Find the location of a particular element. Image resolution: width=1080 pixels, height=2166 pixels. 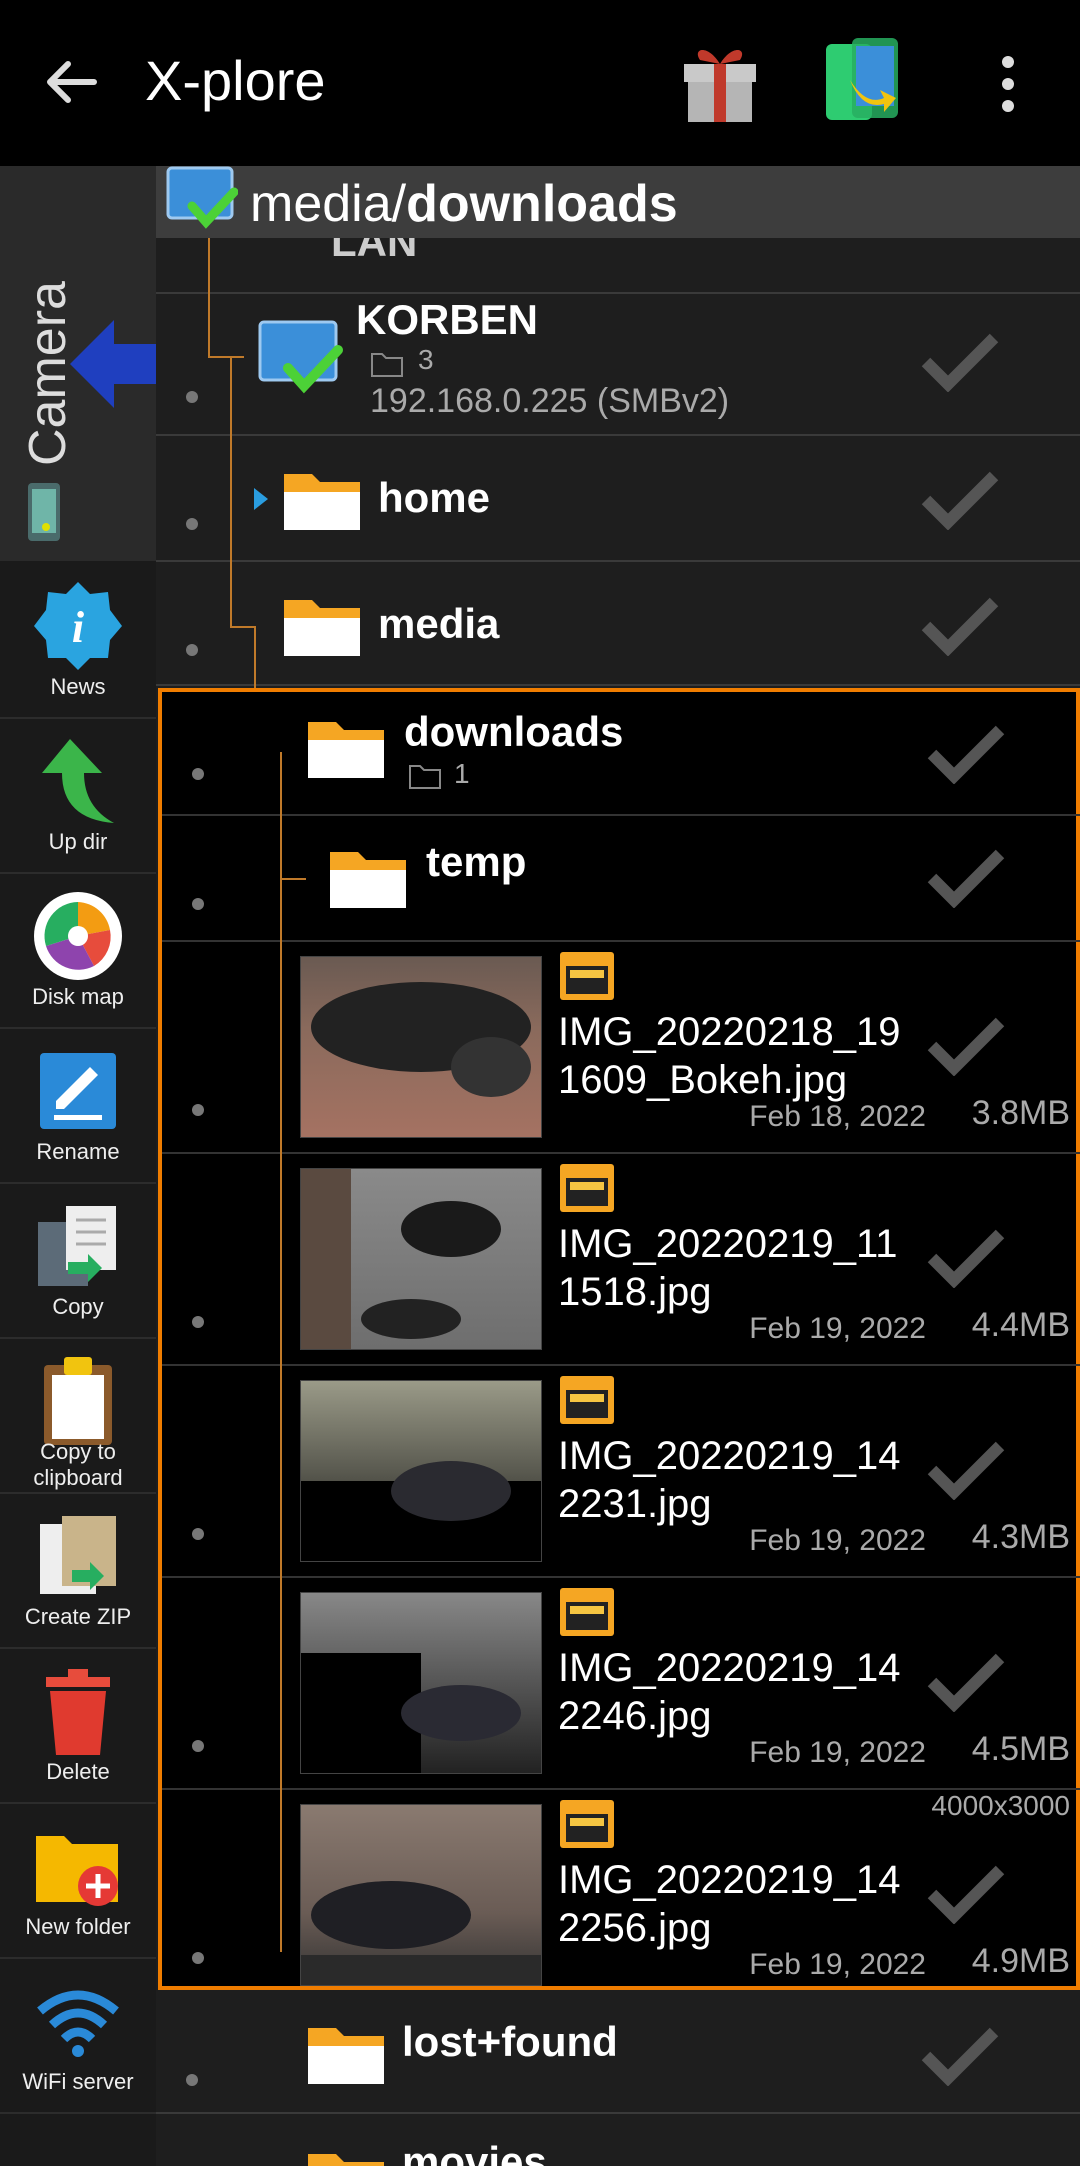

file-size: 4.3MB is located at coordinates (1020, 1537).